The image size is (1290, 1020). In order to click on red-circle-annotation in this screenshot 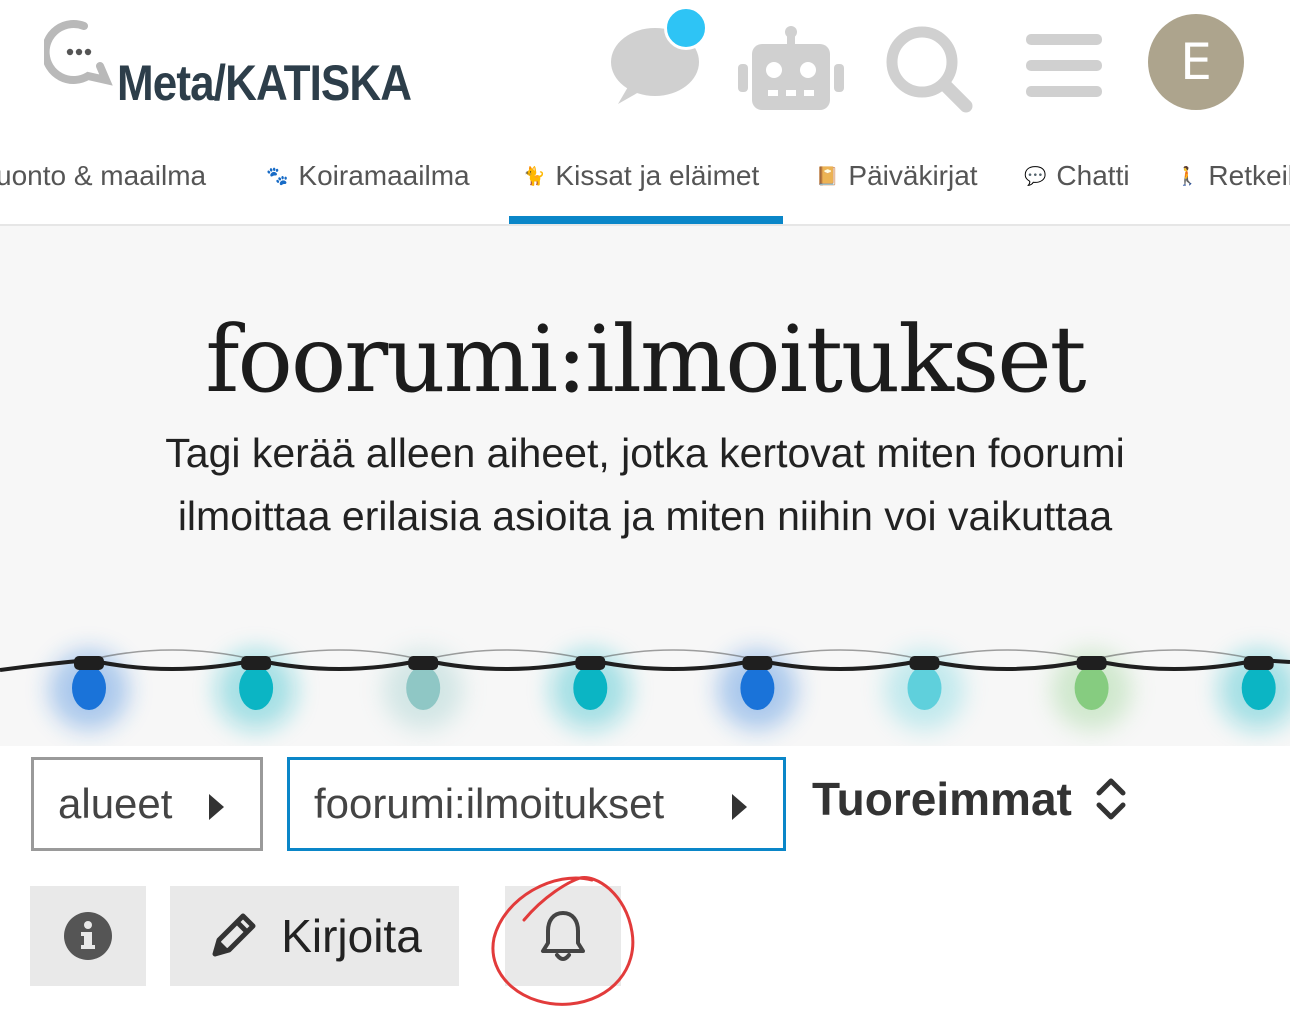, I will do `click(563, 941)`.